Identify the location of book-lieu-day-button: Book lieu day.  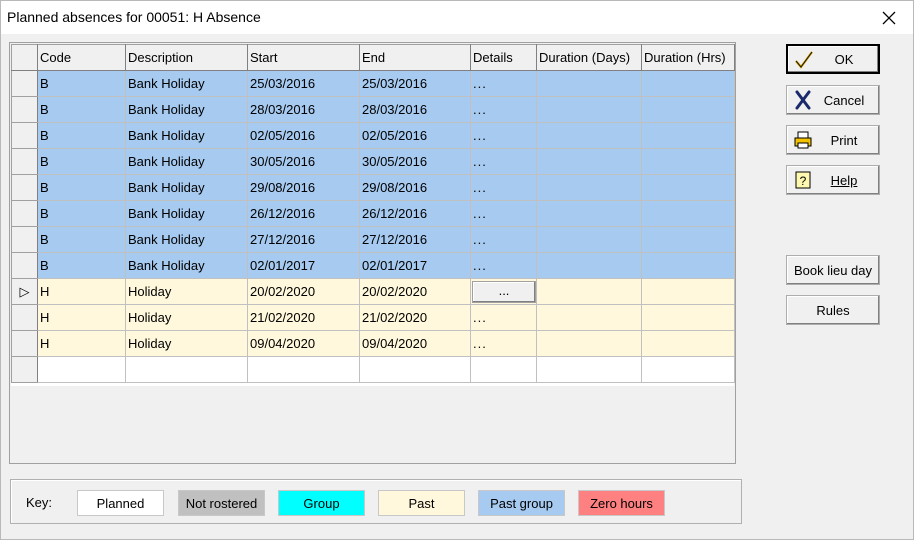
(833, 270).